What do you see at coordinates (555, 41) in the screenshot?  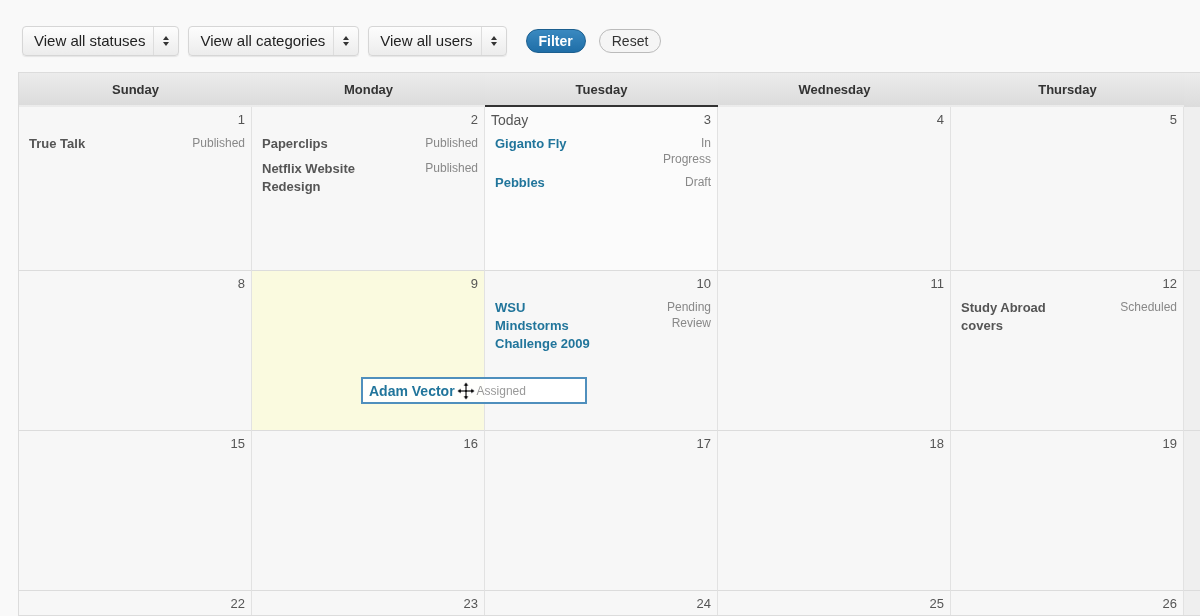 I see `filter-button: Filter` at bounding box center [555, 41].